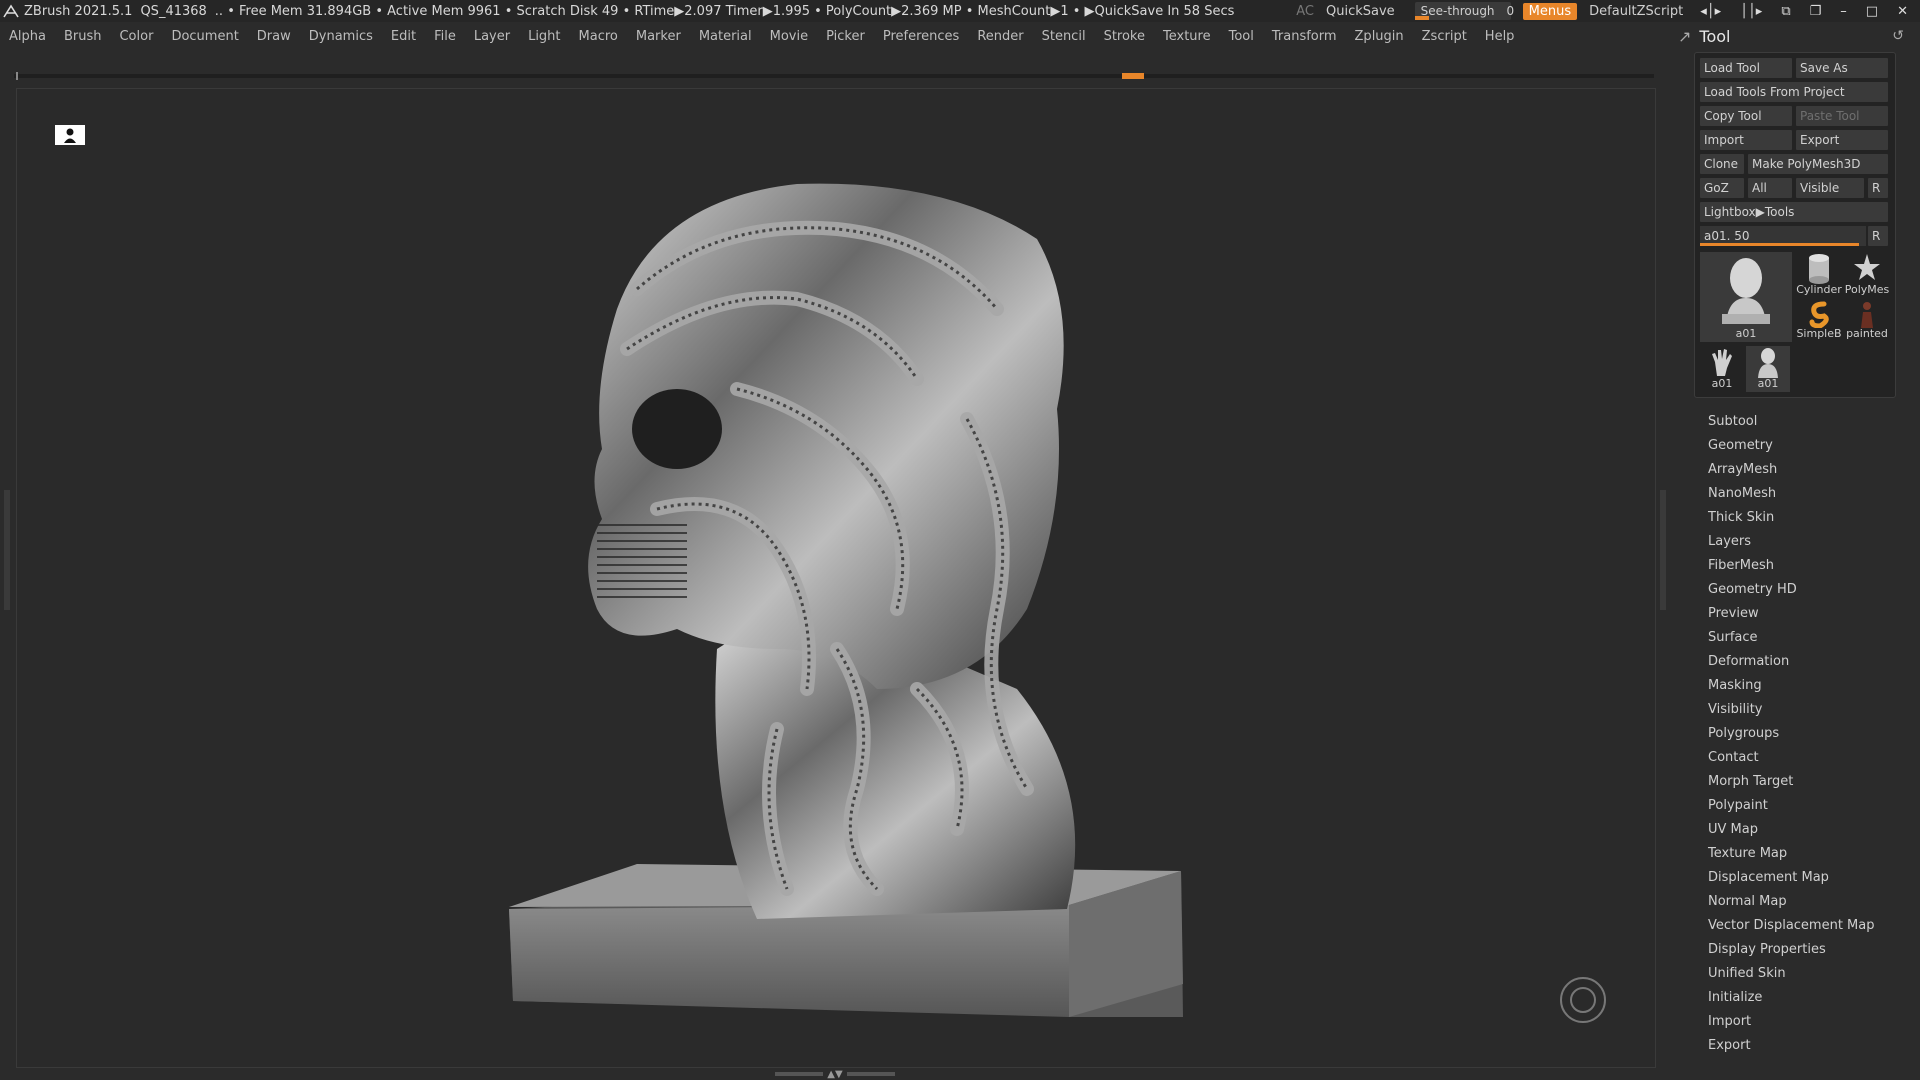 This screenshot has height=1080, width=1920. I want to click on menu-render: Render, so click(1000, 36).